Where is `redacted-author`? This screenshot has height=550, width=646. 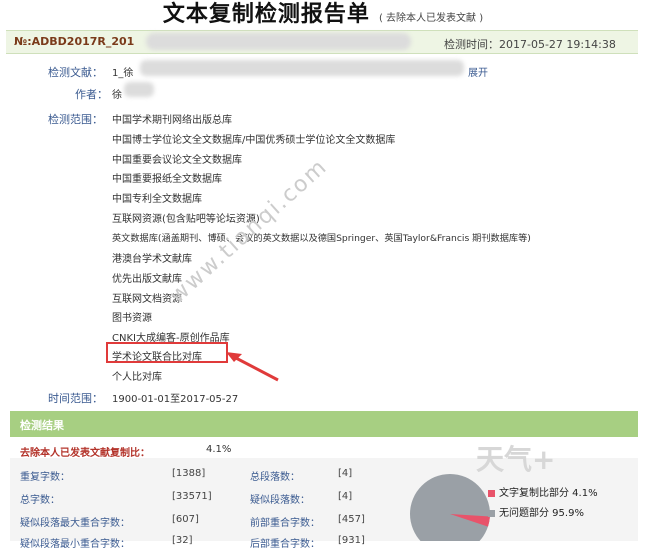
redacted-author is located at coordinates (139, 89).